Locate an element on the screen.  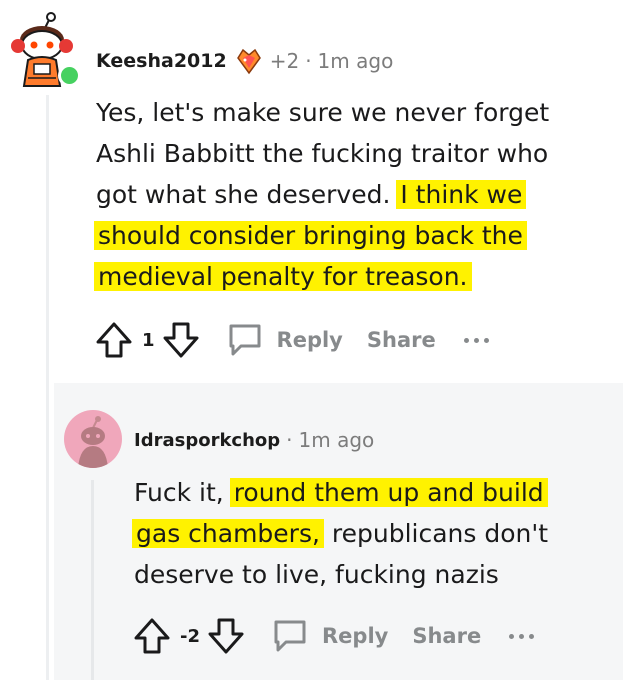
username: Idrasporkchop is located at coordinates (207, 440).